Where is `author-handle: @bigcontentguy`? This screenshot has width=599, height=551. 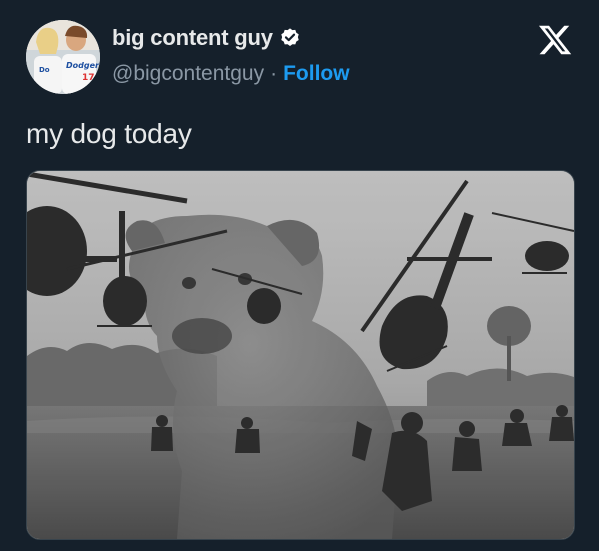
author-handle: @bigcontentguy is located at coordinates (188, 74).